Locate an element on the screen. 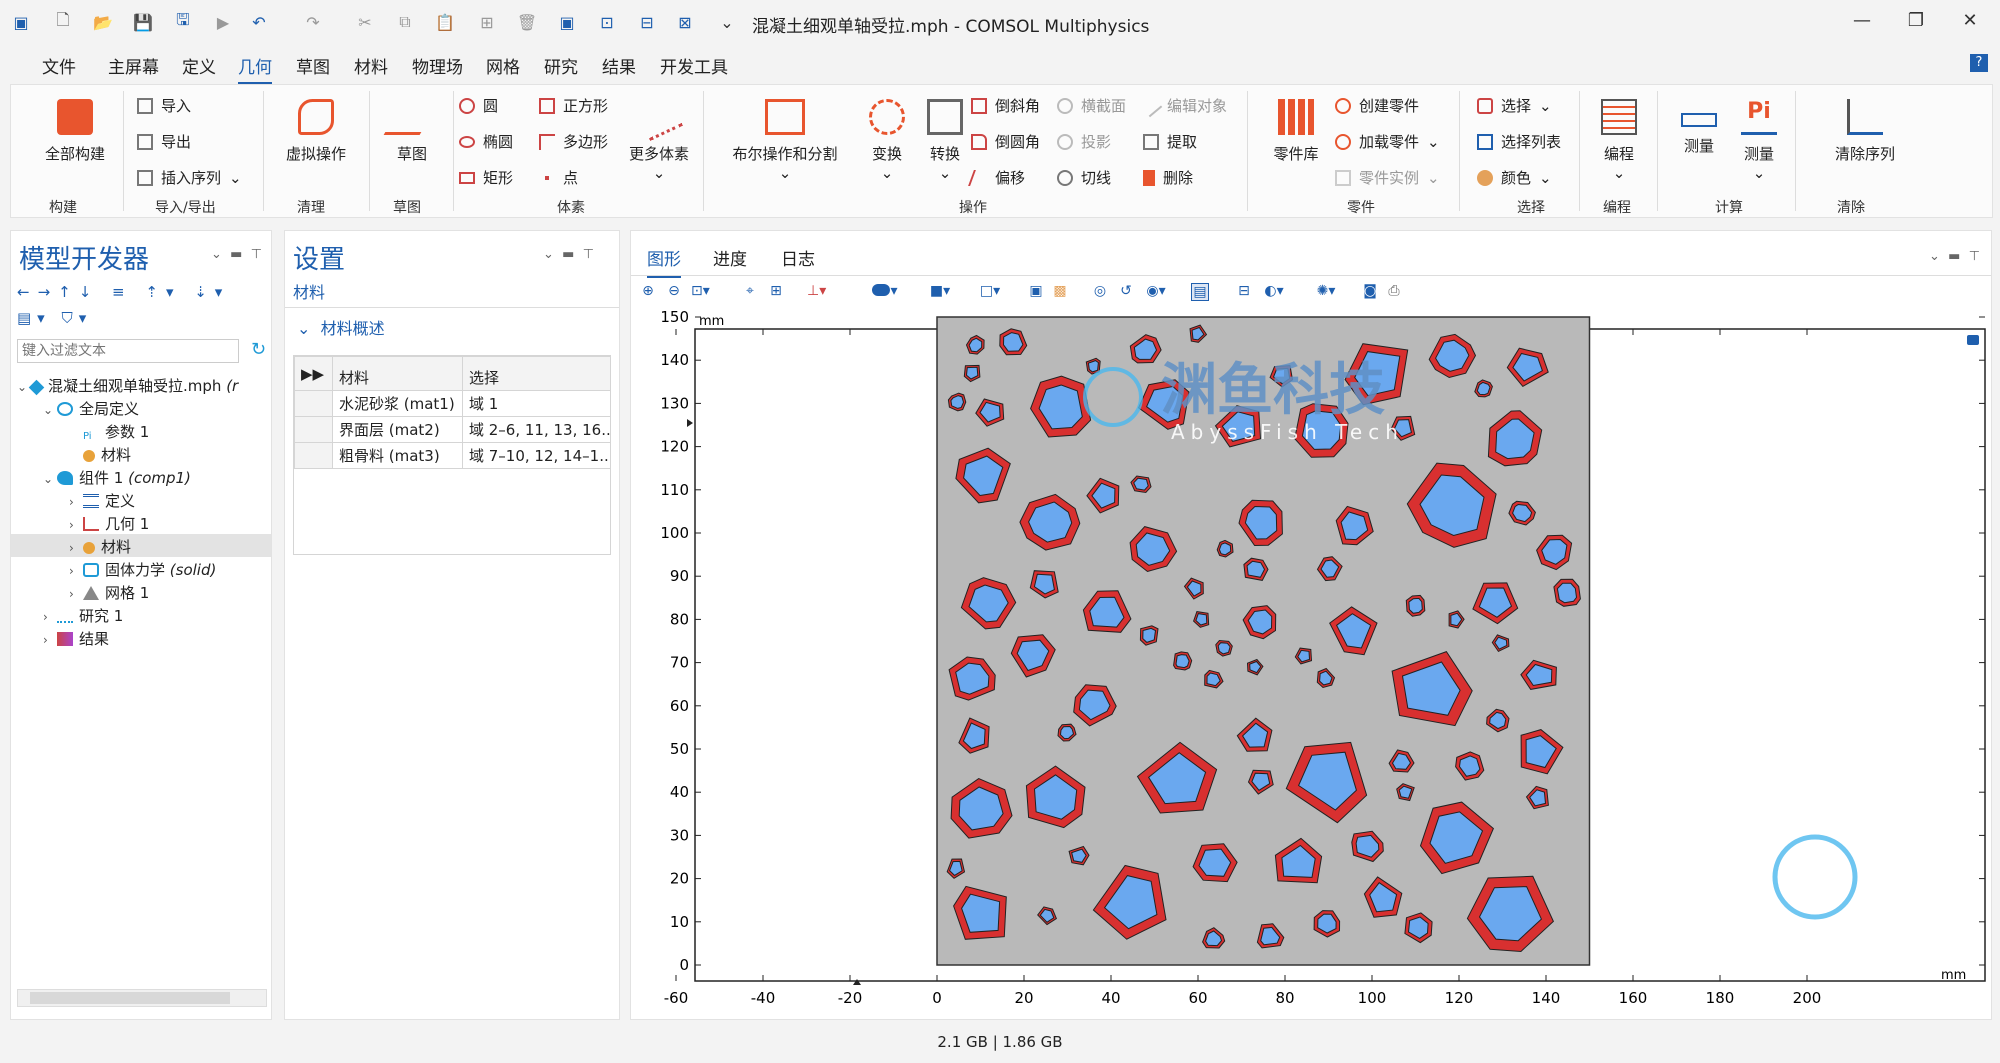 Image resolution: width=2000 pixels, height=1063 pixels. boolean-partition-button: 布尔操作和分割 ⌄ is located at coordinates (785, 140).